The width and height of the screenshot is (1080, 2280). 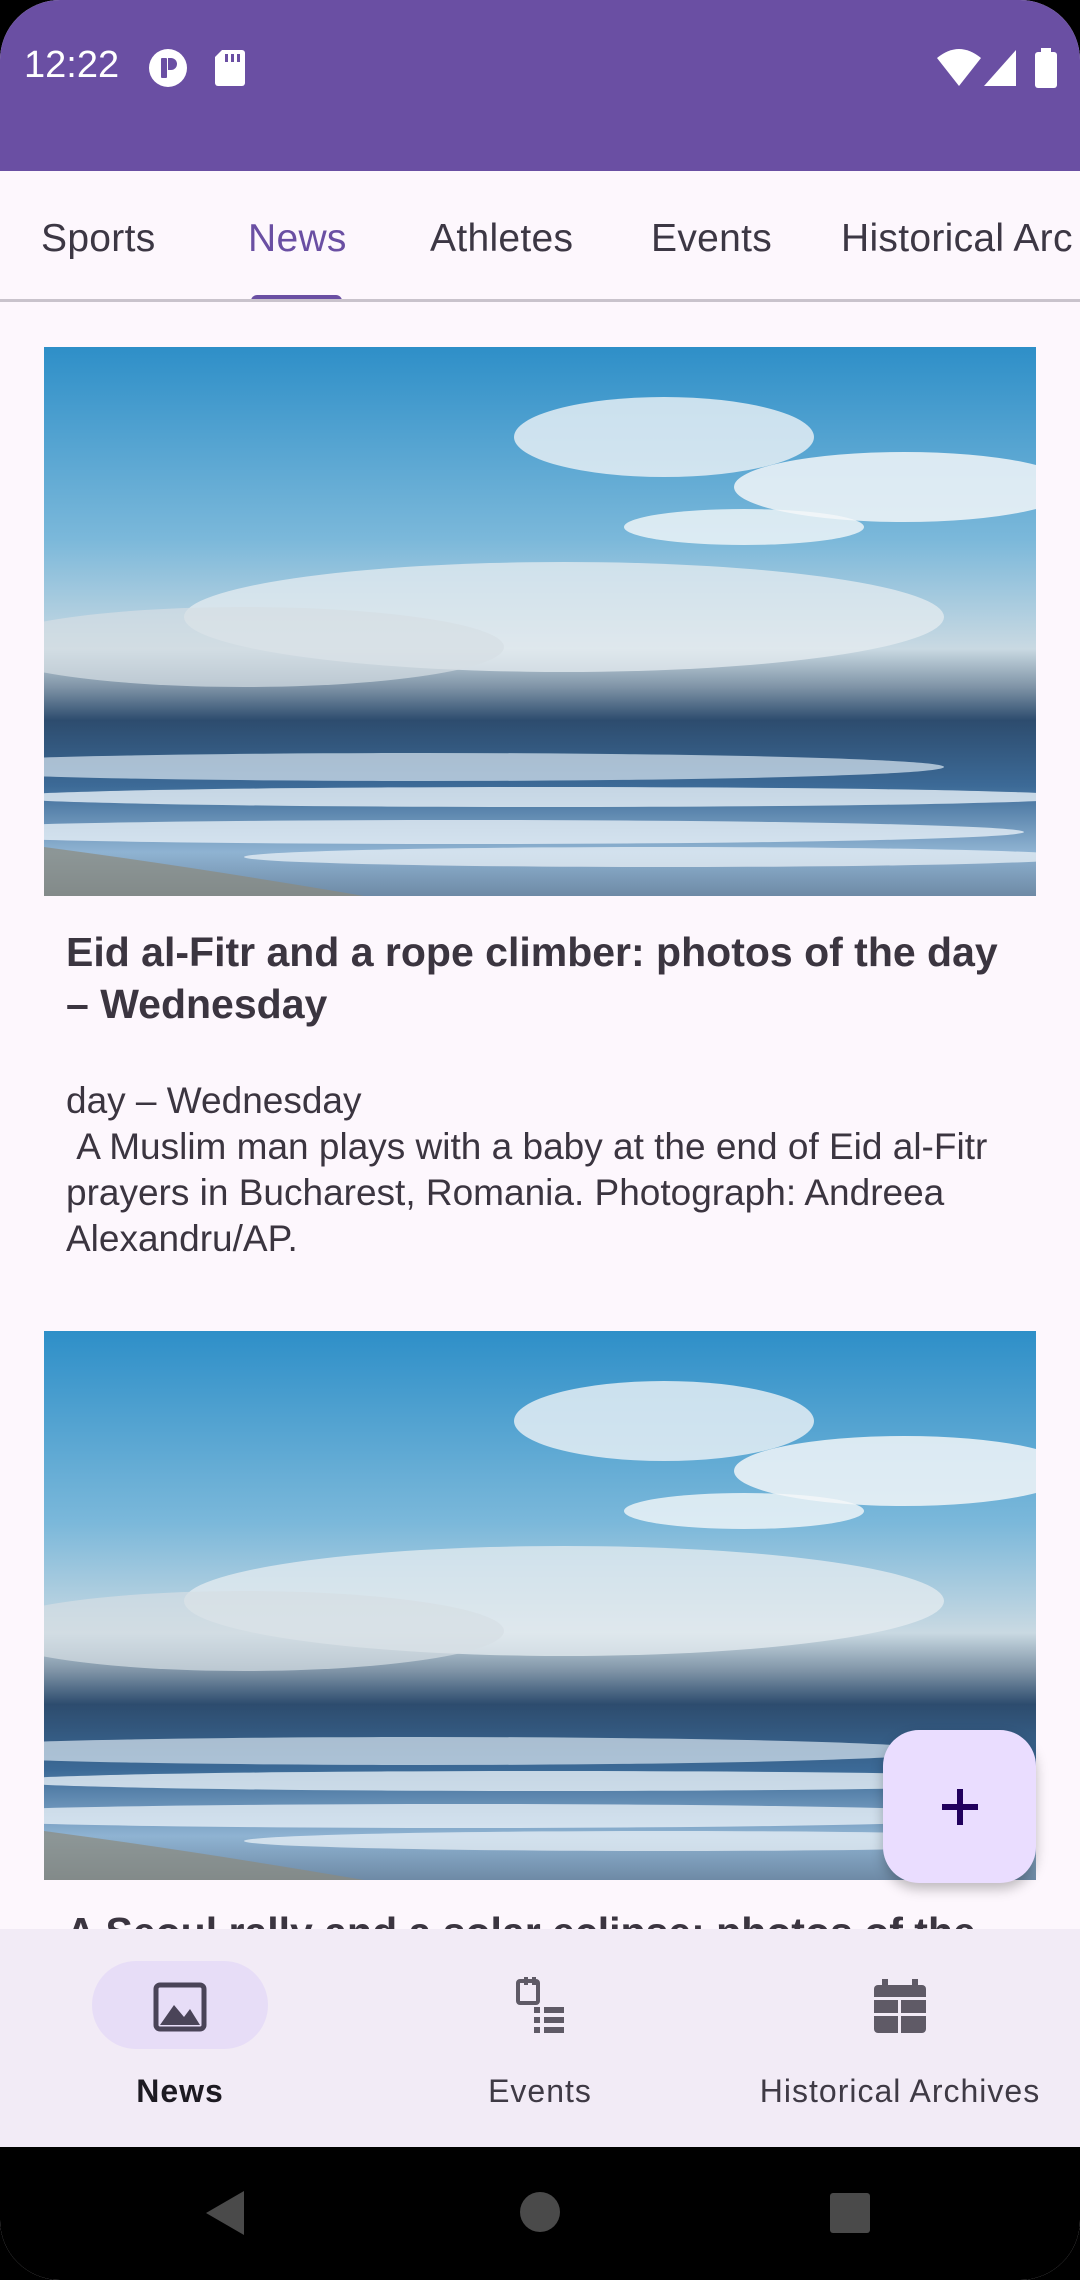 What do you see at coordinates (900, 2038) in the screenshot?
I see `nav-historical-archives: Historical Archives` at bounding box center [900, 2038].